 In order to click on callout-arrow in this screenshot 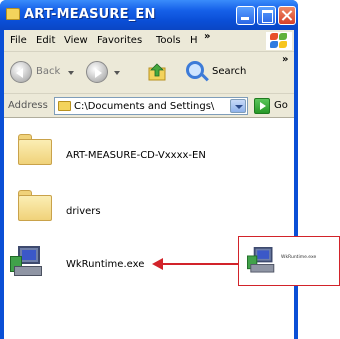, I will do `click(200, 264)`.